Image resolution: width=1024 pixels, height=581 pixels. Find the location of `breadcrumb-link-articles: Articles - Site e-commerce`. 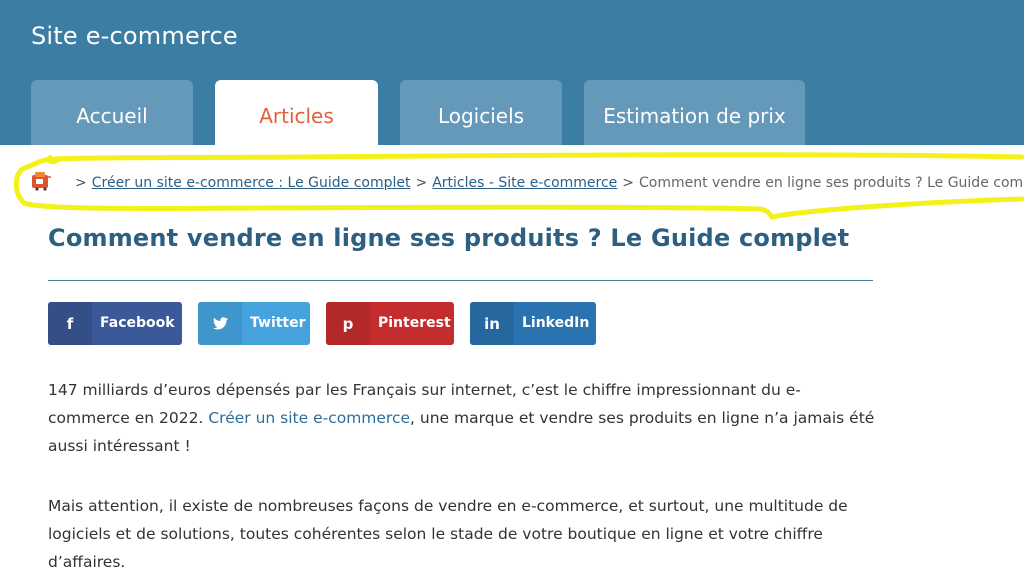

breadcrumb-link-articles: Articles - Site e-commerce is located at coordinates (524, 183).